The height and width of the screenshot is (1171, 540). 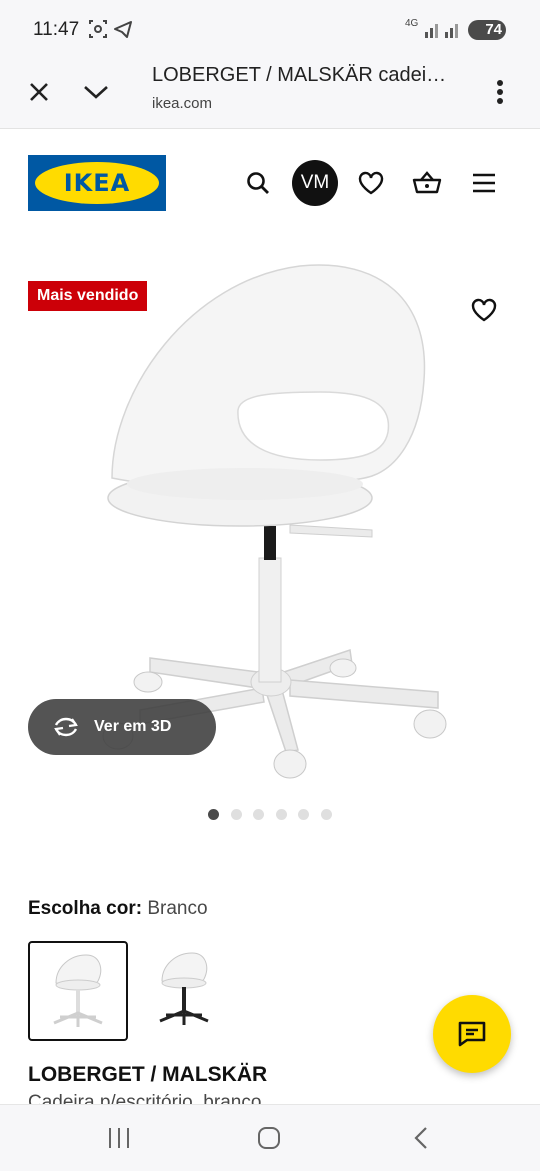 I want to click on rotate-3d-icon, so click(x=66, y=727).